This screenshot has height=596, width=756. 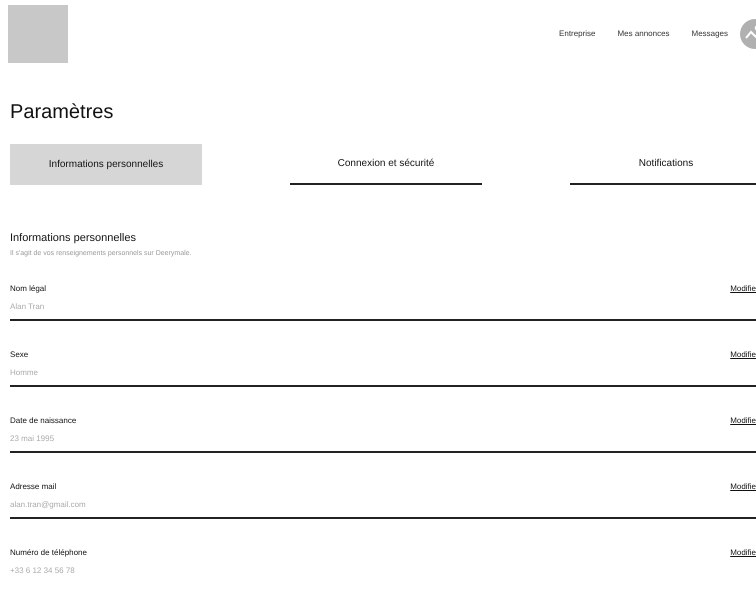 What do you see at coordinates (48, 553) in the screenshot?
I see `field-label: Numéro de téléphone` at bounding box center [48, 553].